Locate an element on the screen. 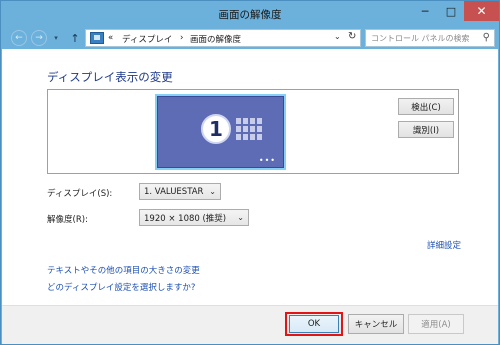 This screenshot has height=345, width=500. address-bar: « ディスプレイ › 画面の解像度 ⌄ ↻ is located at coordinates (223, 38).